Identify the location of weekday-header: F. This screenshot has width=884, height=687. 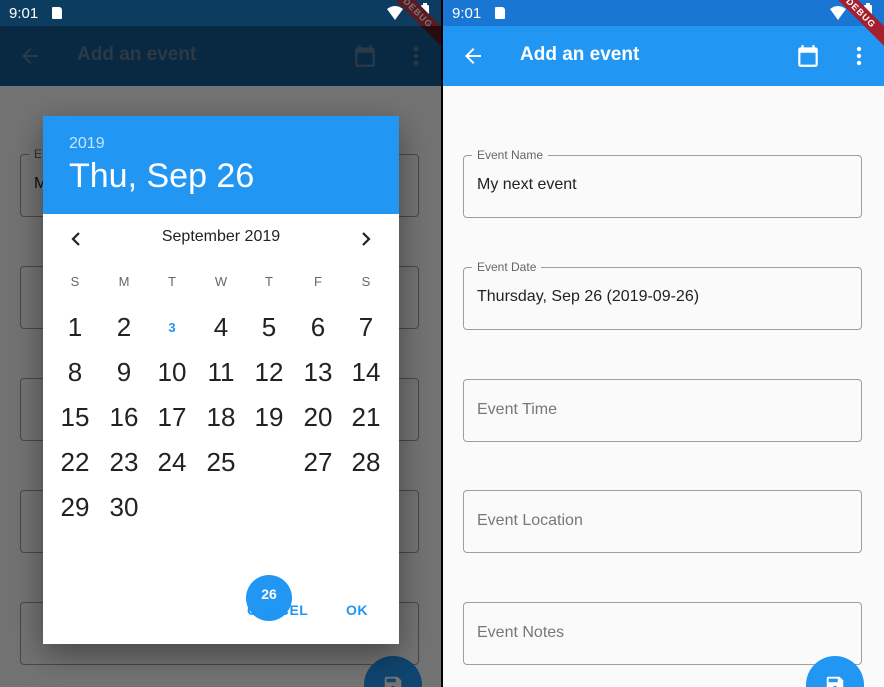
(318, 281).